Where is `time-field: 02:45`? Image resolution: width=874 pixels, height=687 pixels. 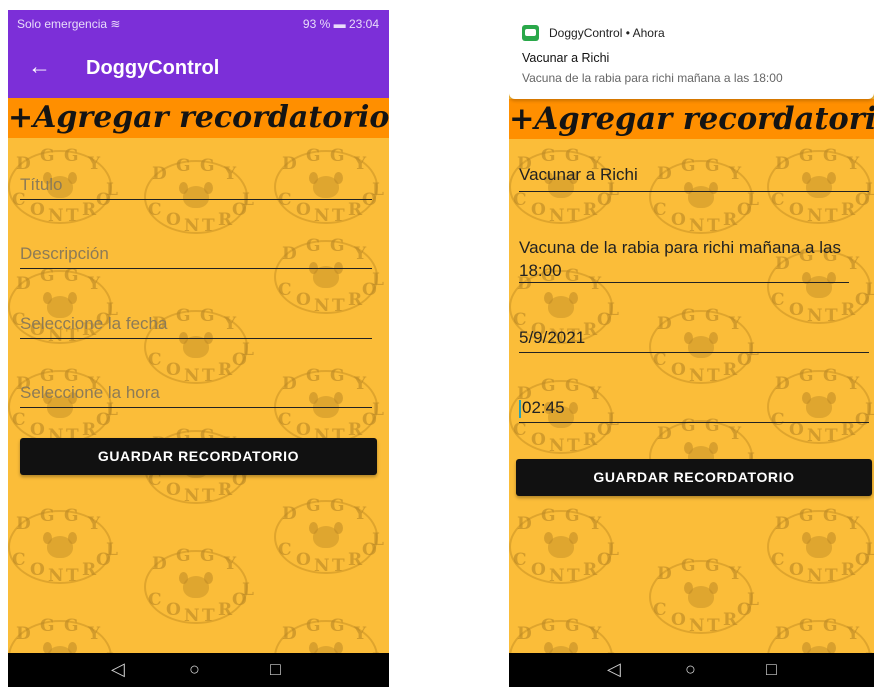 time-field: 02:45 is located at coordinates (694, 410).